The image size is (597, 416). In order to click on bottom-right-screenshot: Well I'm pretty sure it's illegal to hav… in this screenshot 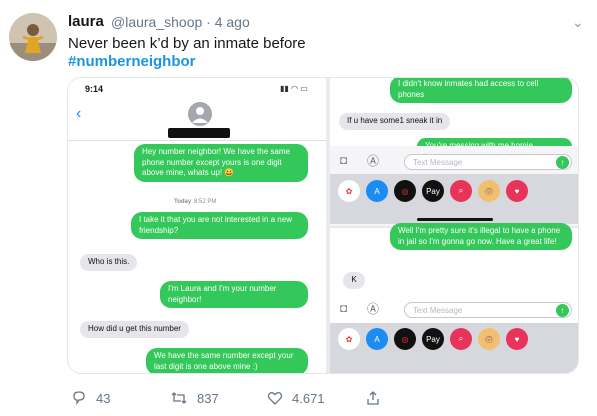, I will do `click(454, 298)`.